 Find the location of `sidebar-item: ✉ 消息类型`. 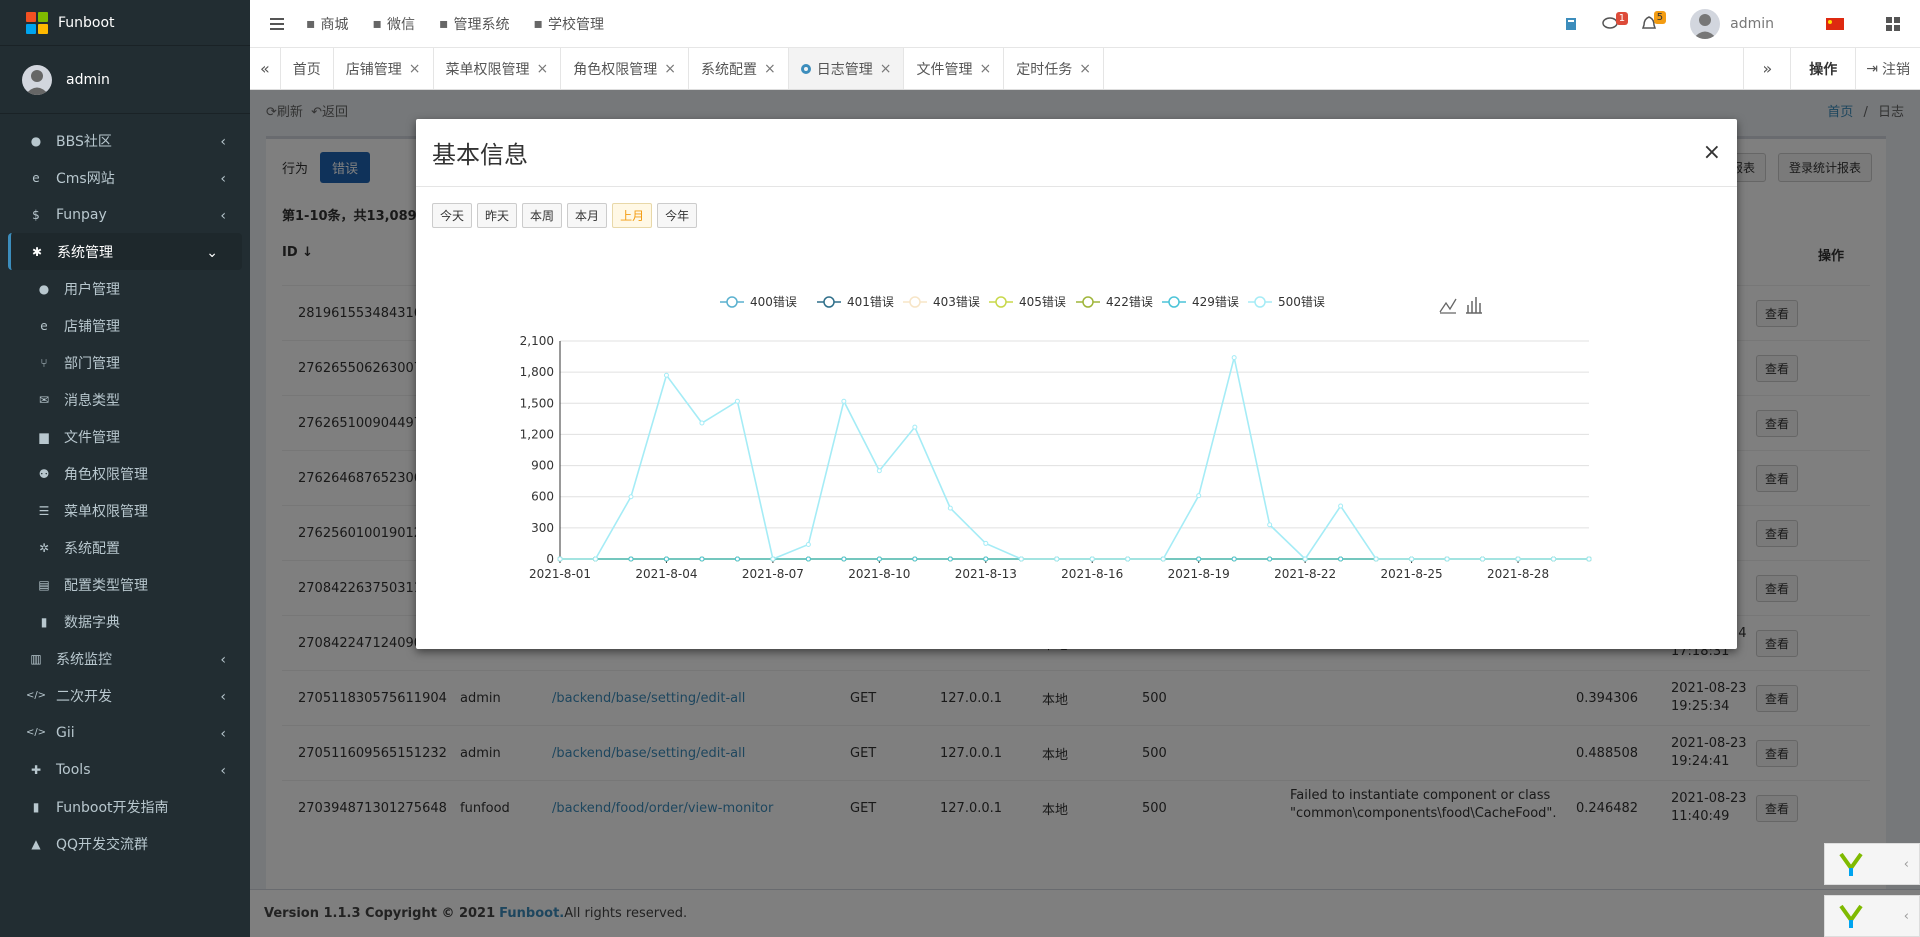

sidebar-item: ✉ 消息类型 is located at coordinates (125, 399).